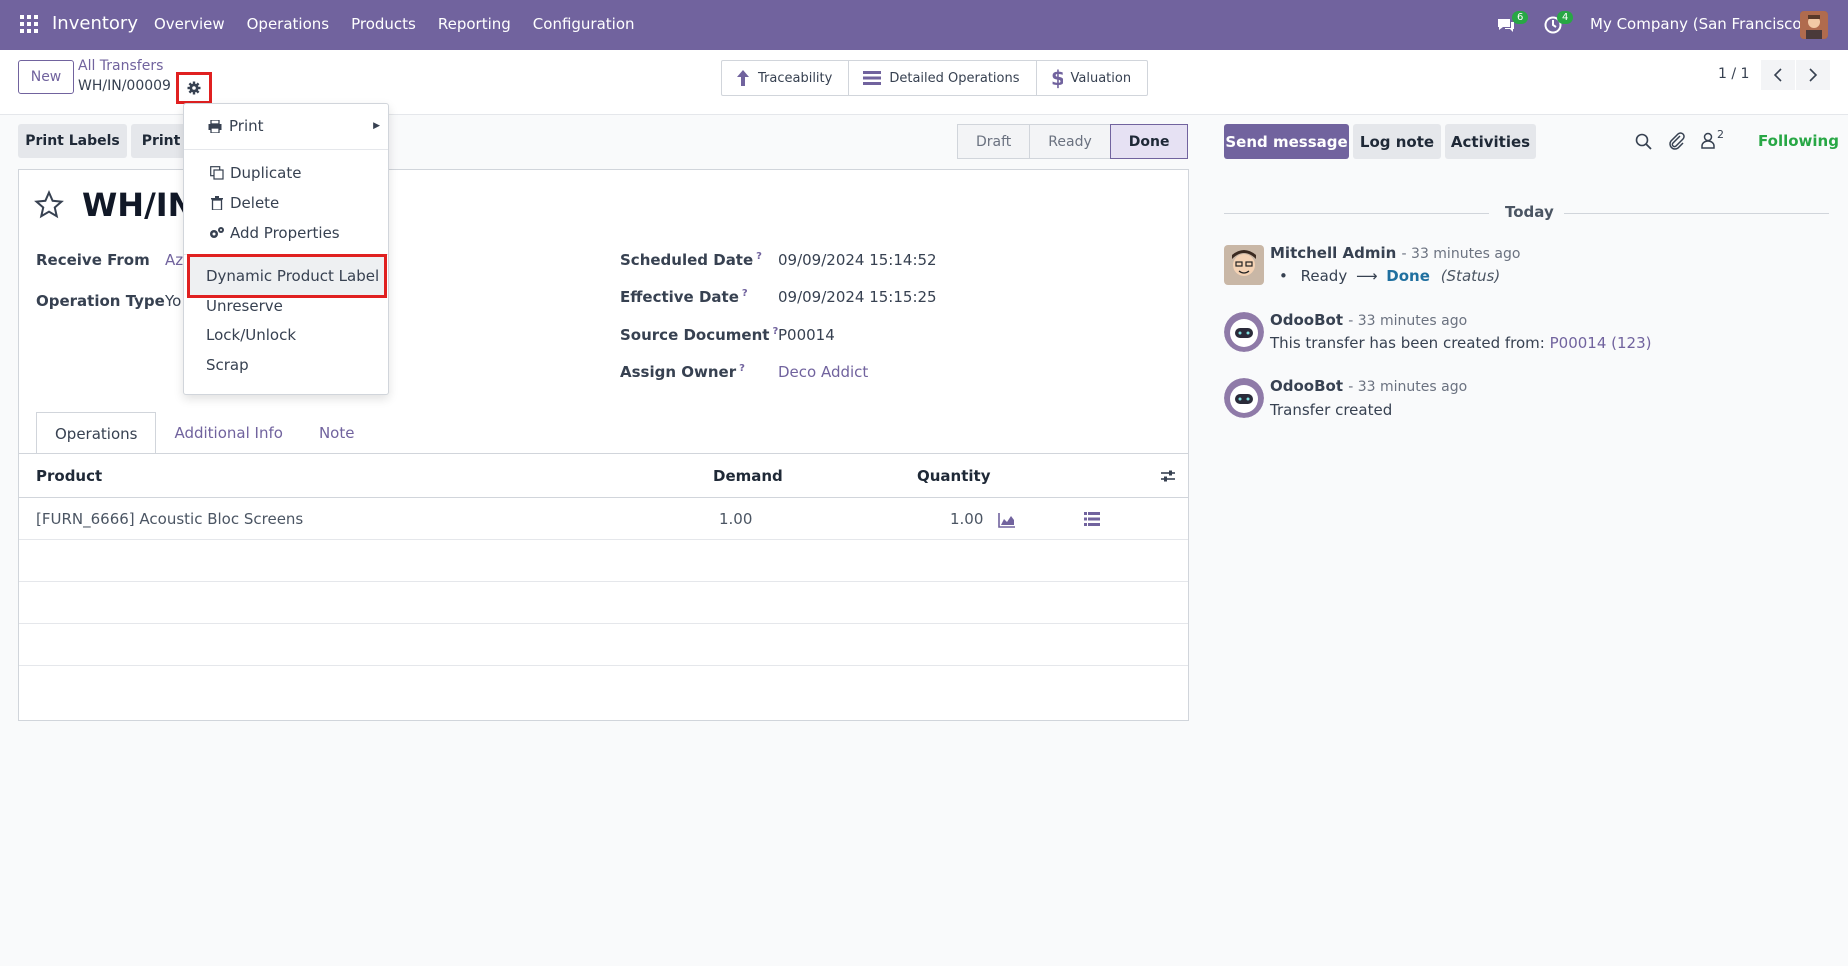 The width and height of the screenshot is (1848, 966). Describe the element at coordinates (1698, 24) in the screenshot. I see `company-switcher: My Company (San Francisco)` at that location.